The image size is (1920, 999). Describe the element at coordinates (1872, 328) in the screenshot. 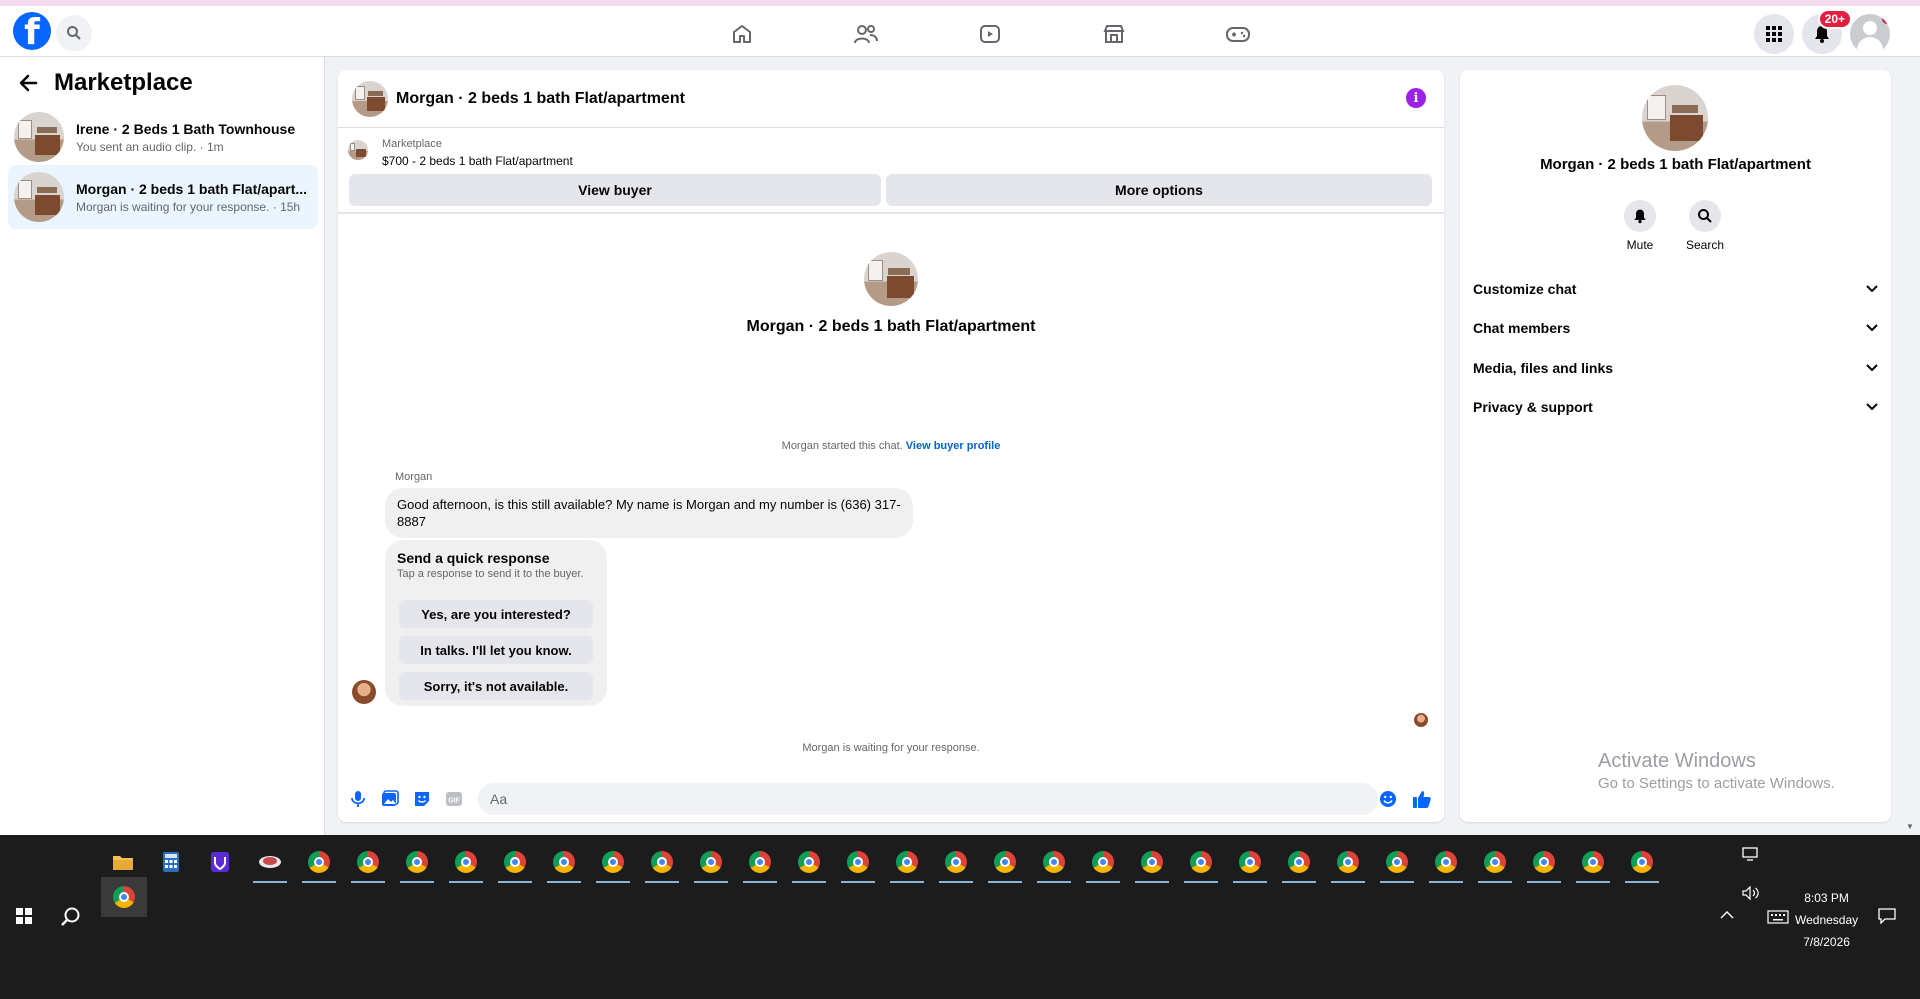

I see `chevron-down-icon` at that location.